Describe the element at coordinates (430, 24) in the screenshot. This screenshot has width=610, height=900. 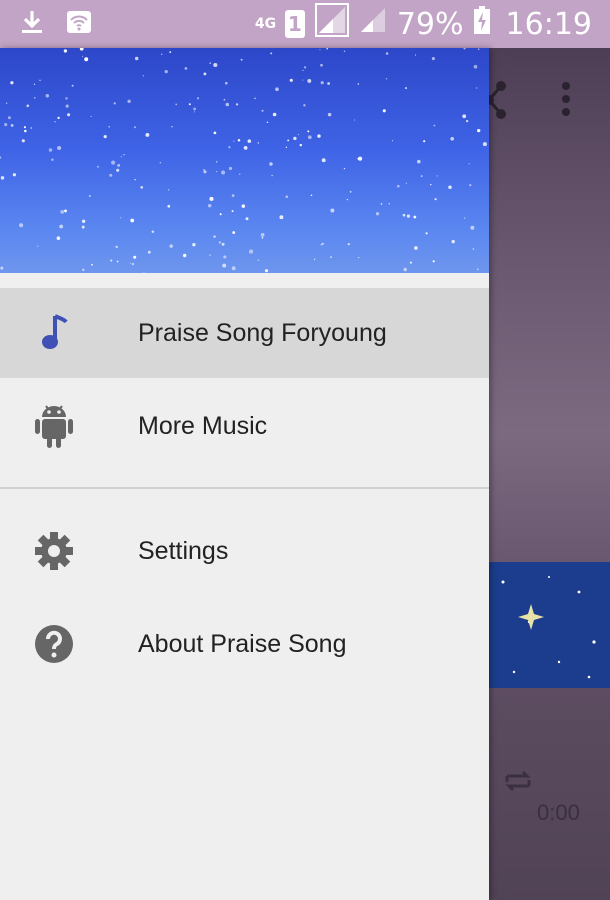
I see `battery-percent: 79%` at that location.